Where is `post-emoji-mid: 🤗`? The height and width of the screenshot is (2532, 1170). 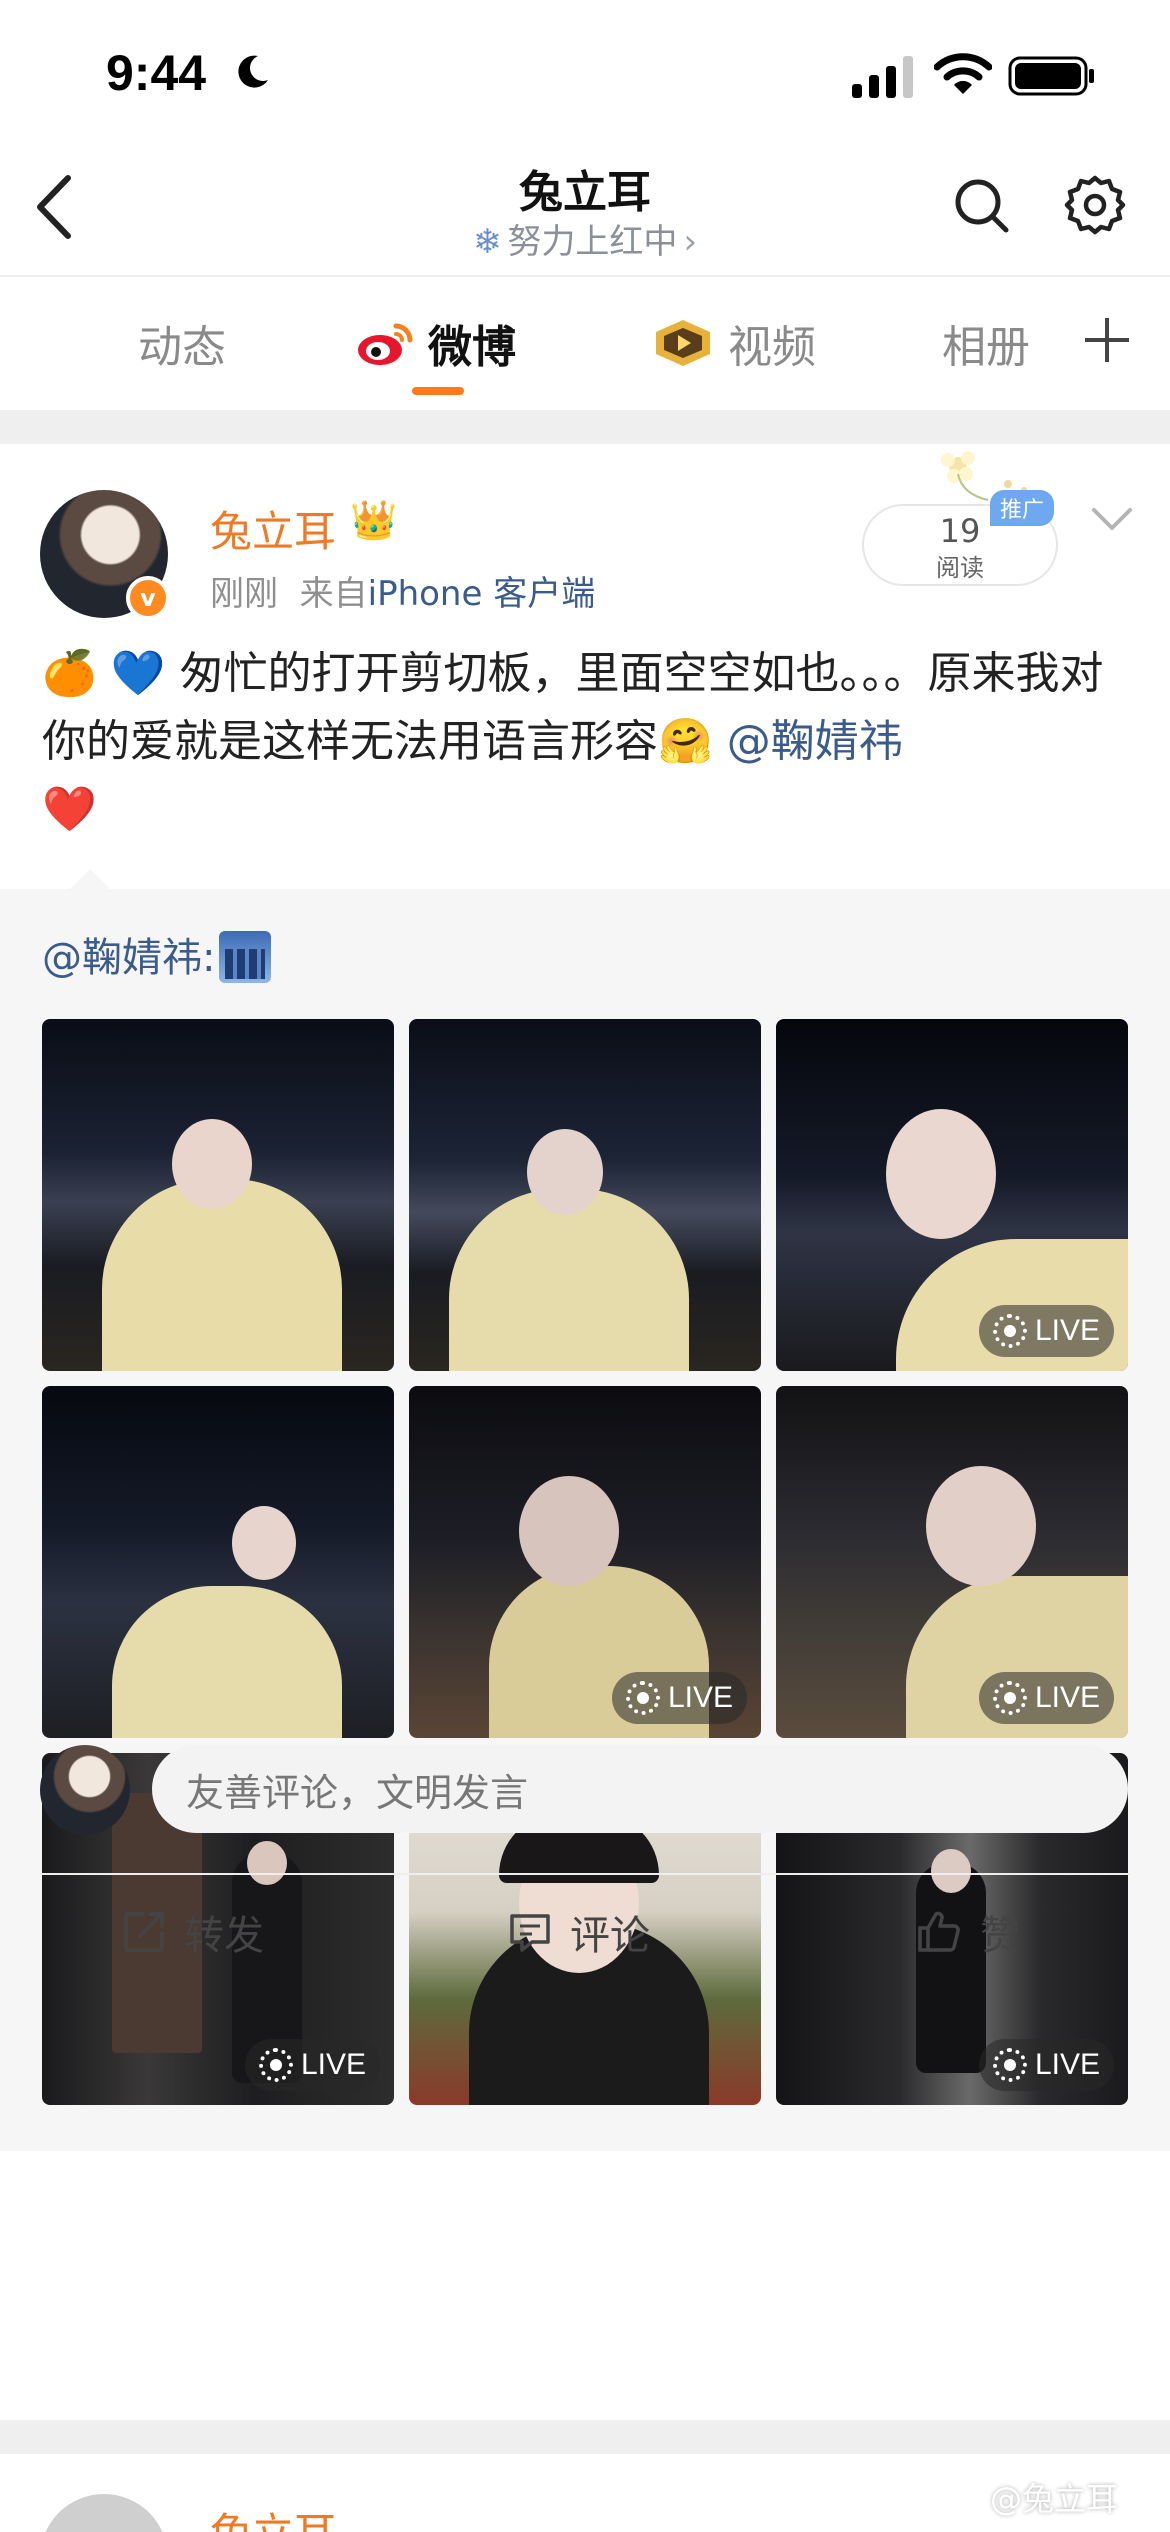 post-emoji-mid: 🤗 is located at coordinates (685, 741).